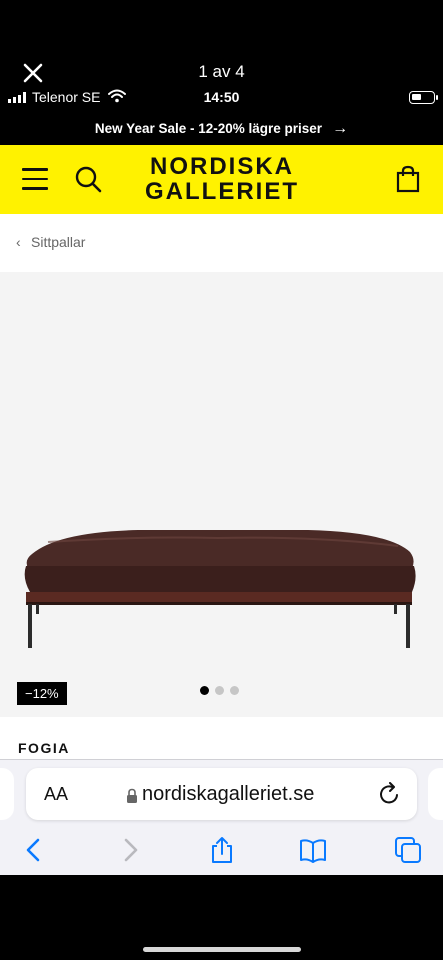 The image size is (443, 960). What do you see at coordinates (221, 56) in the screenshot?
I see `photo-viewer-header: 1 av 4 Telenor SE 14:50` at bounding box center [221, 56].